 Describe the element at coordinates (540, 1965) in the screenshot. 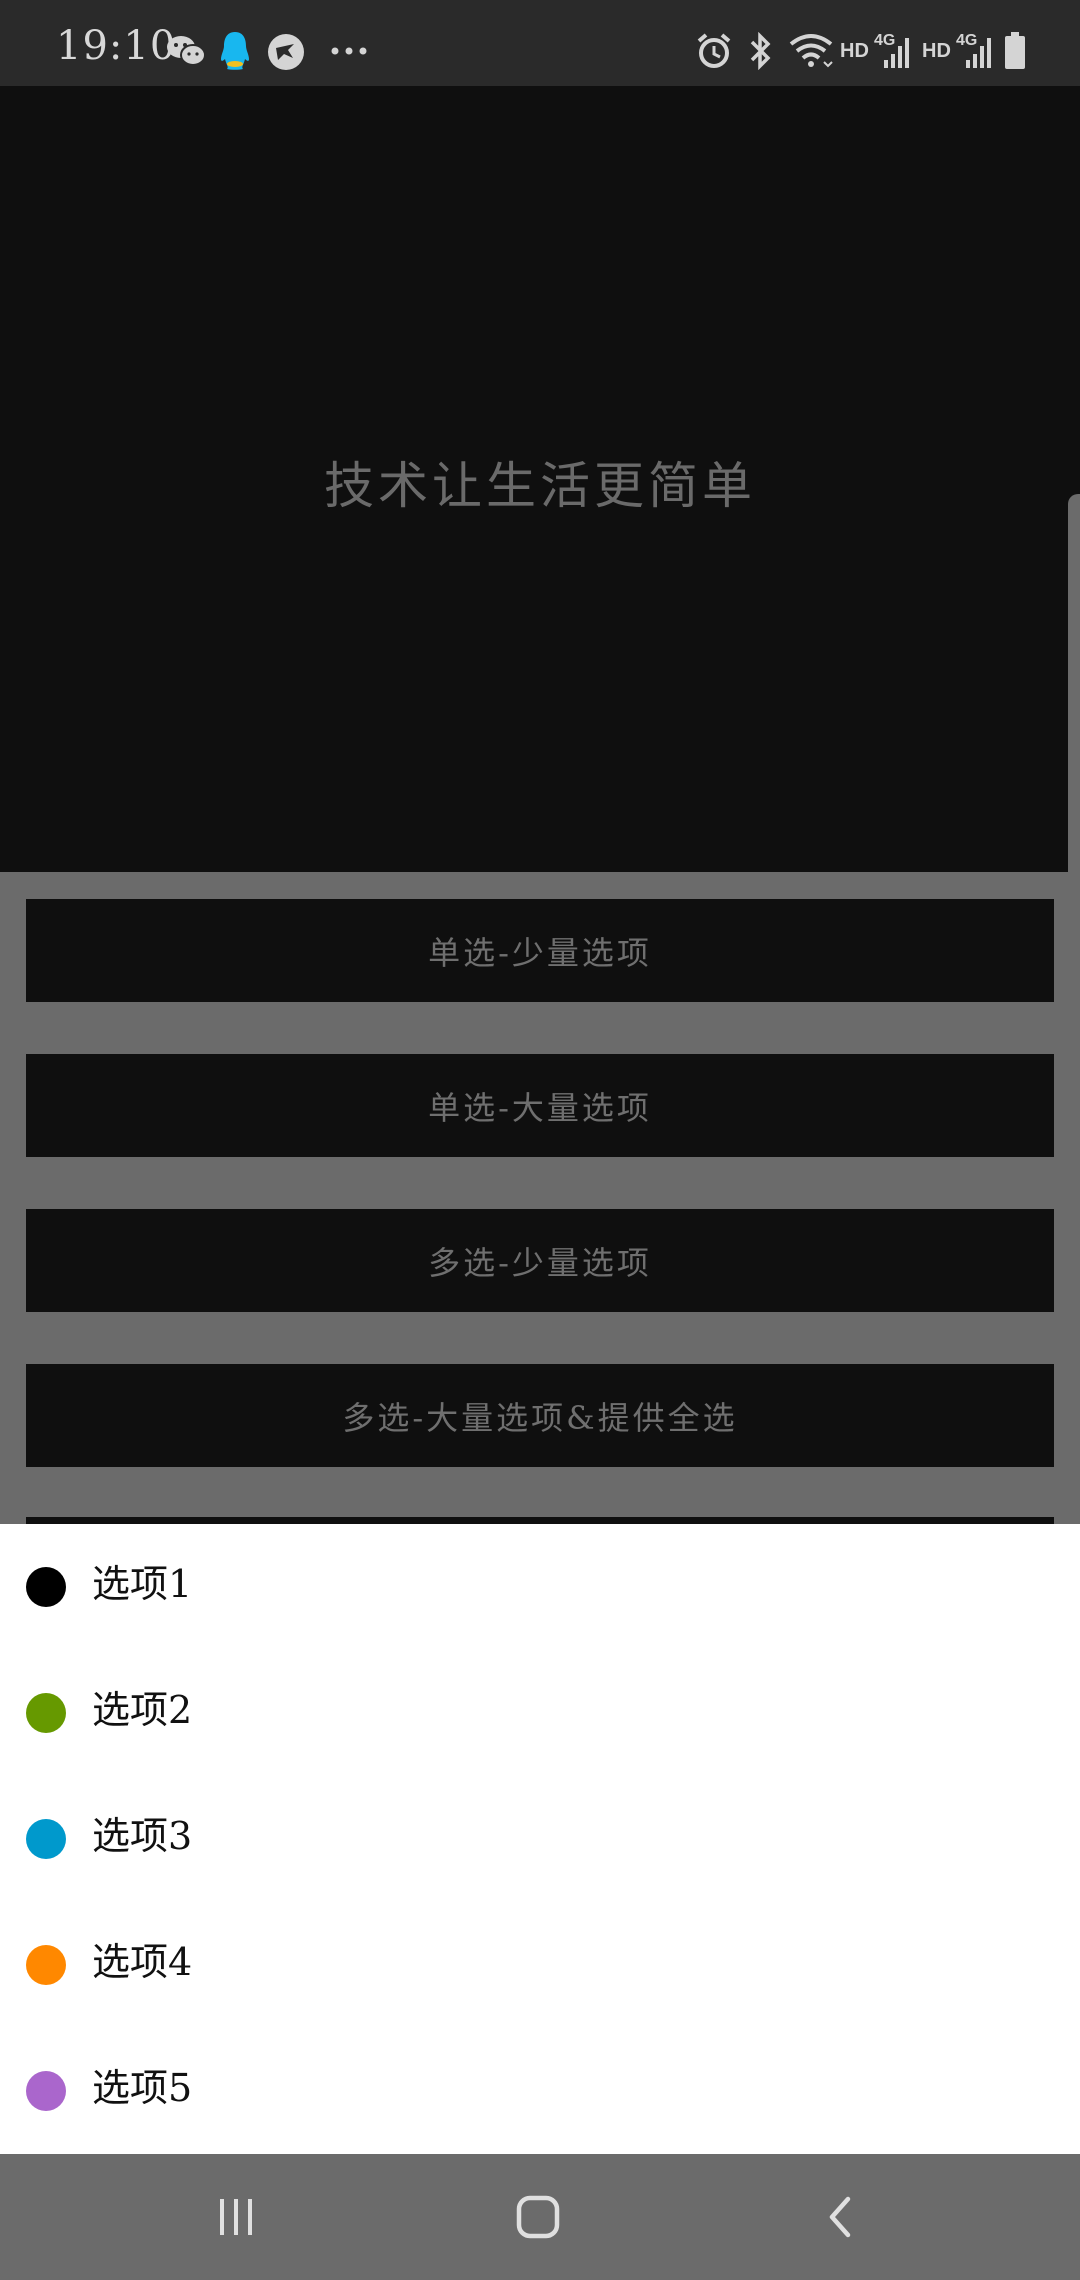

I see `option-item-4: 选项4` at that location.